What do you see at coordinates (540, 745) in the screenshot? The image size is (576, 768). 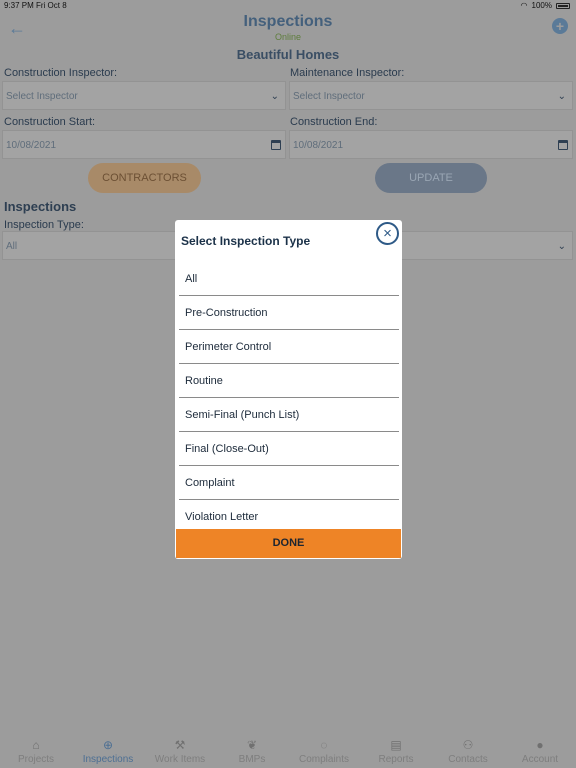 I see `account-icon: ●` at bounding box center [540, 745].